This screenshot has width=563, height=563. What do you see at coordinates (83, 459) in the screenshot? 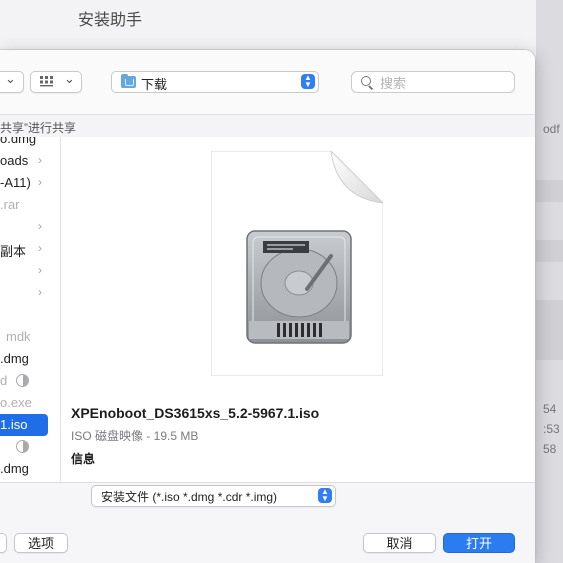
I see `info-heading: 信息` at bounding box center [83, 459].